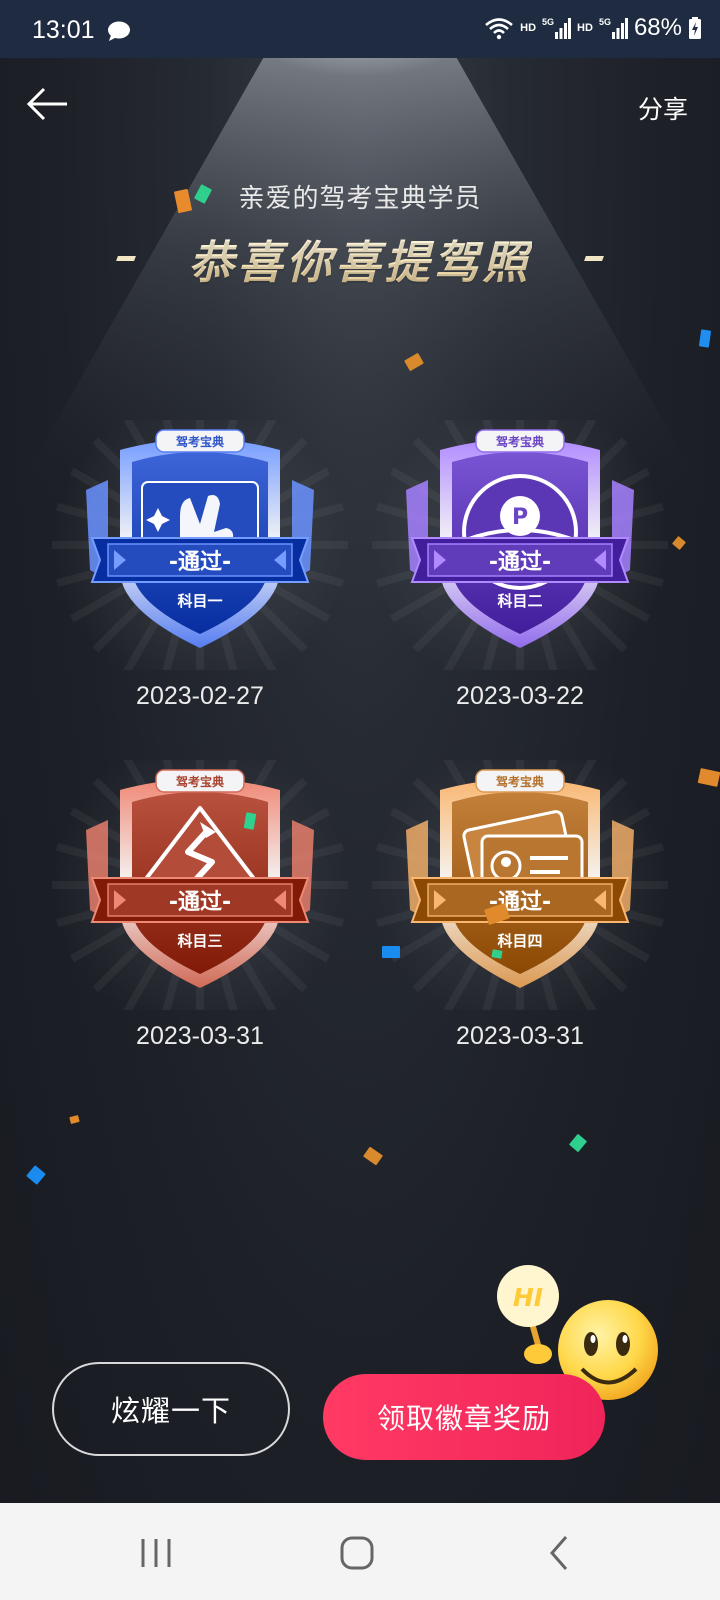  I want to click on battery-icon, so click(695, 28).